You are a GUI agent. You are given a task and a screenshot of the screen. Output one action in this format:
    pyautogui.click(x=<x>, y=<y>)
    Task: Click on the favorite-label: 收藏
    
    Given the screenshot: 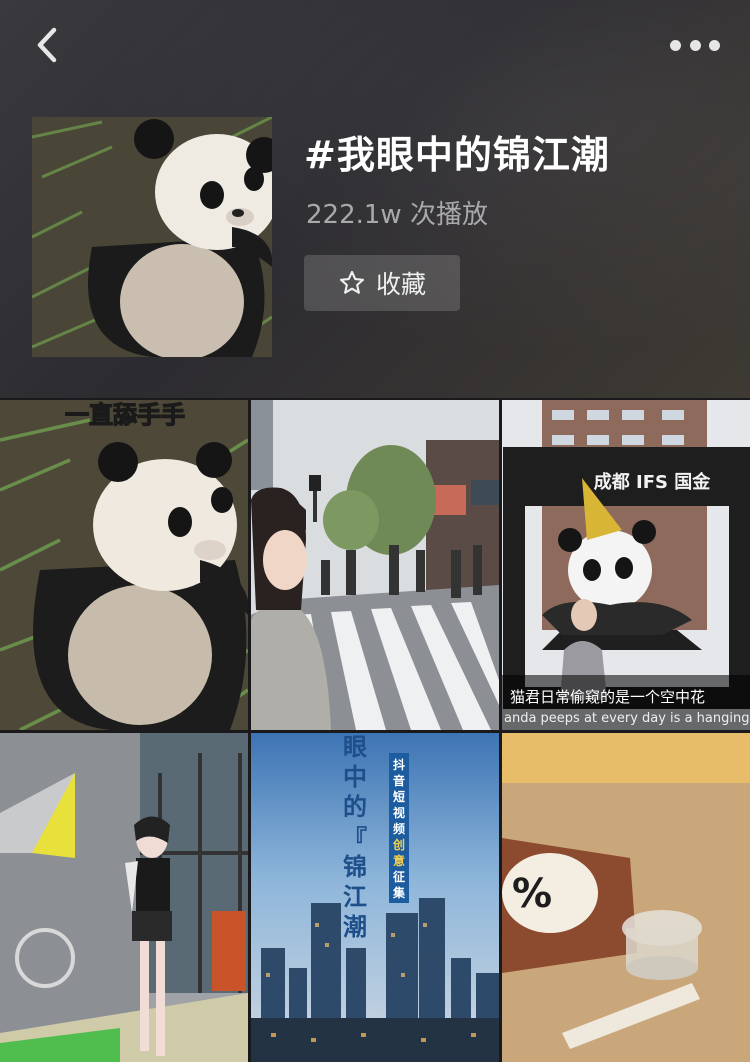 What is the action you would take?
    pyautogui.click(x=400, y=284)
    